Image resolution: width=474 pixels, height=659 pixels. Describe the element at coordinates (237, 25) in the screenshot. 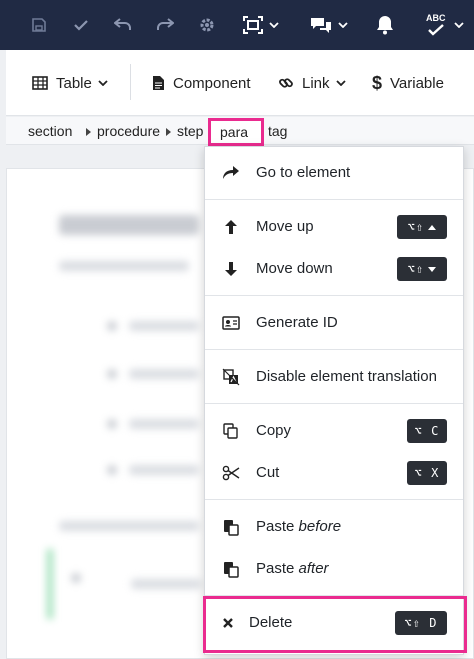

I see `top-toolbar: ABC` at that location.